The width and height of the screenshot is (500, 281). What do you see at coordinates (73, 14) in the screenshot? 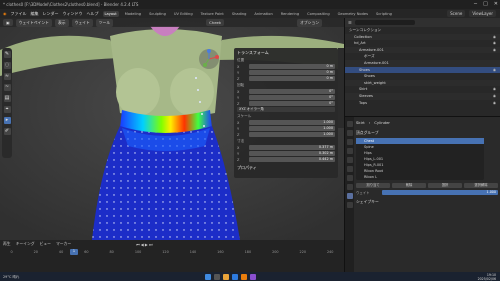
I see `menu-window: ウィンドウ` at bounding box center [73, 14].